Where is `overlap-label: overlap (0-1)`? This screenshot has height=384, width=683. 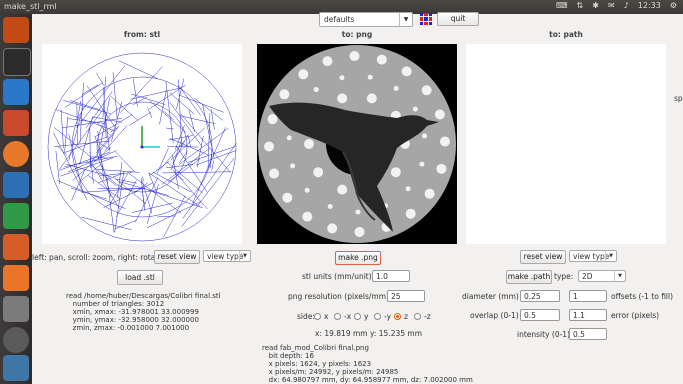 overlap-label: overlap (0-1) is located at coordinates (494, 315).